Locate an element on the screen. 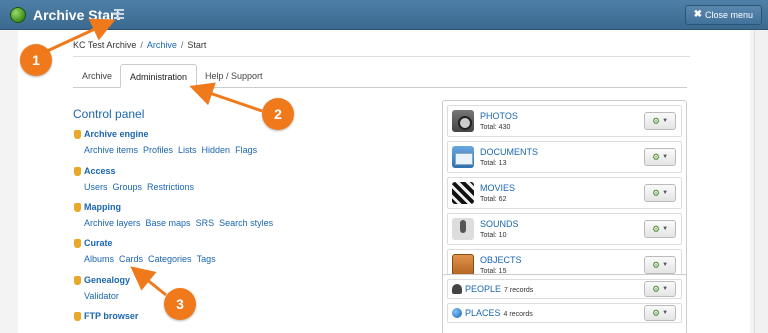 This screenshot has width=768, height=333. media-name: MOVIES is located at coordinates (497, 188).